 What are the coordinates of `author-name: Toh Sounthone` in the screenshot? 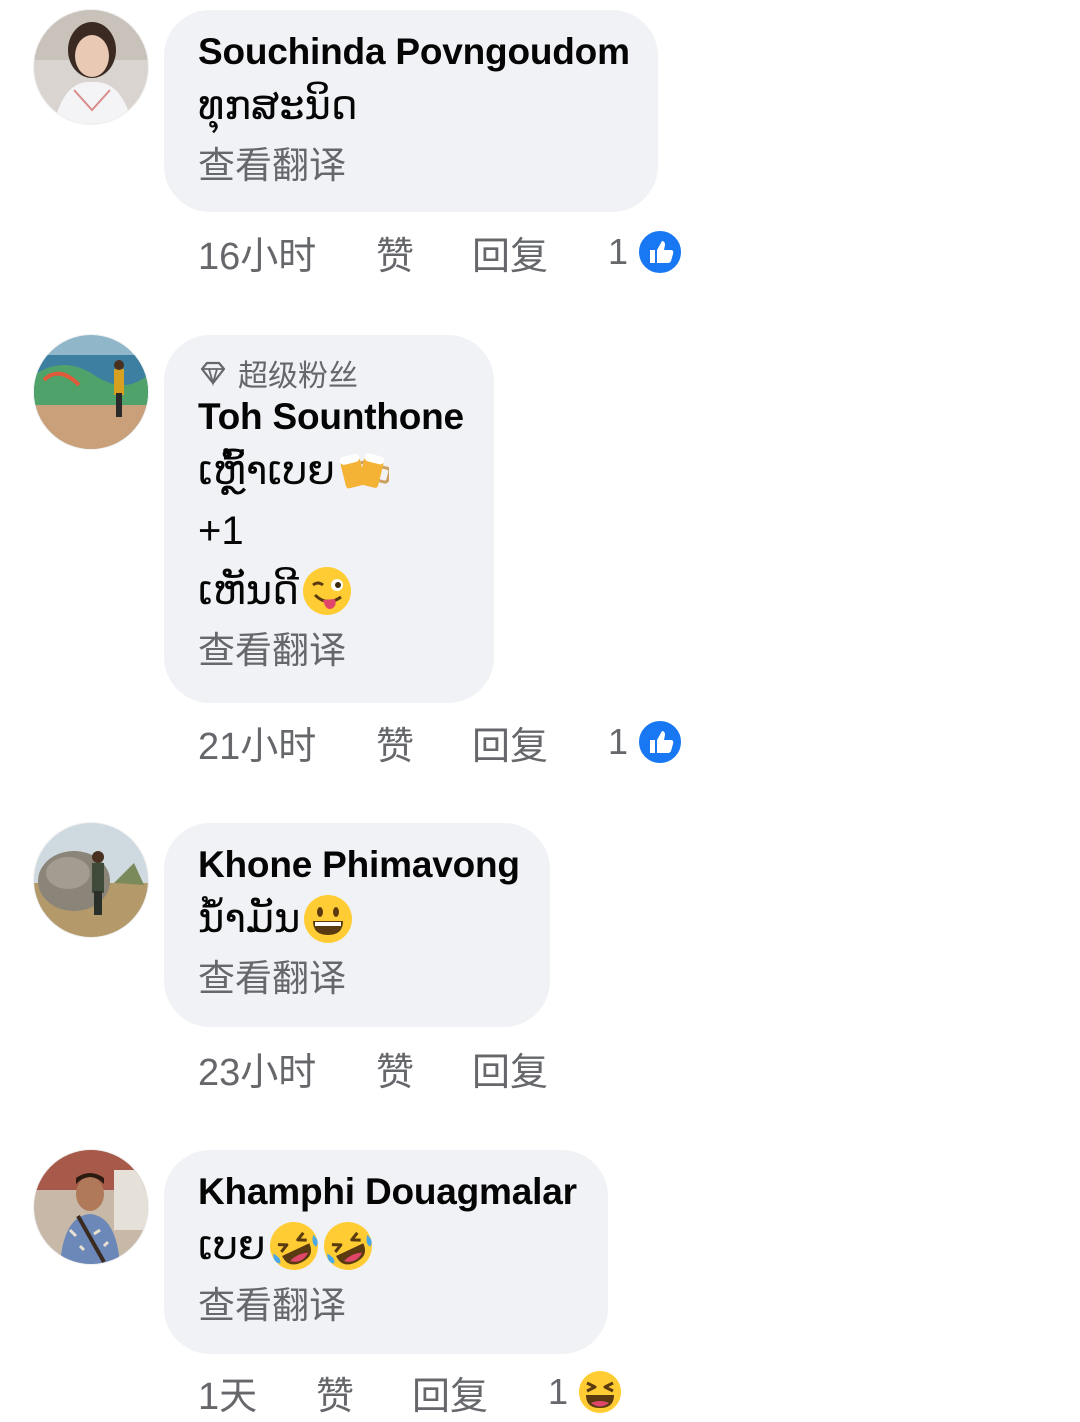 It's located at (331, 417).